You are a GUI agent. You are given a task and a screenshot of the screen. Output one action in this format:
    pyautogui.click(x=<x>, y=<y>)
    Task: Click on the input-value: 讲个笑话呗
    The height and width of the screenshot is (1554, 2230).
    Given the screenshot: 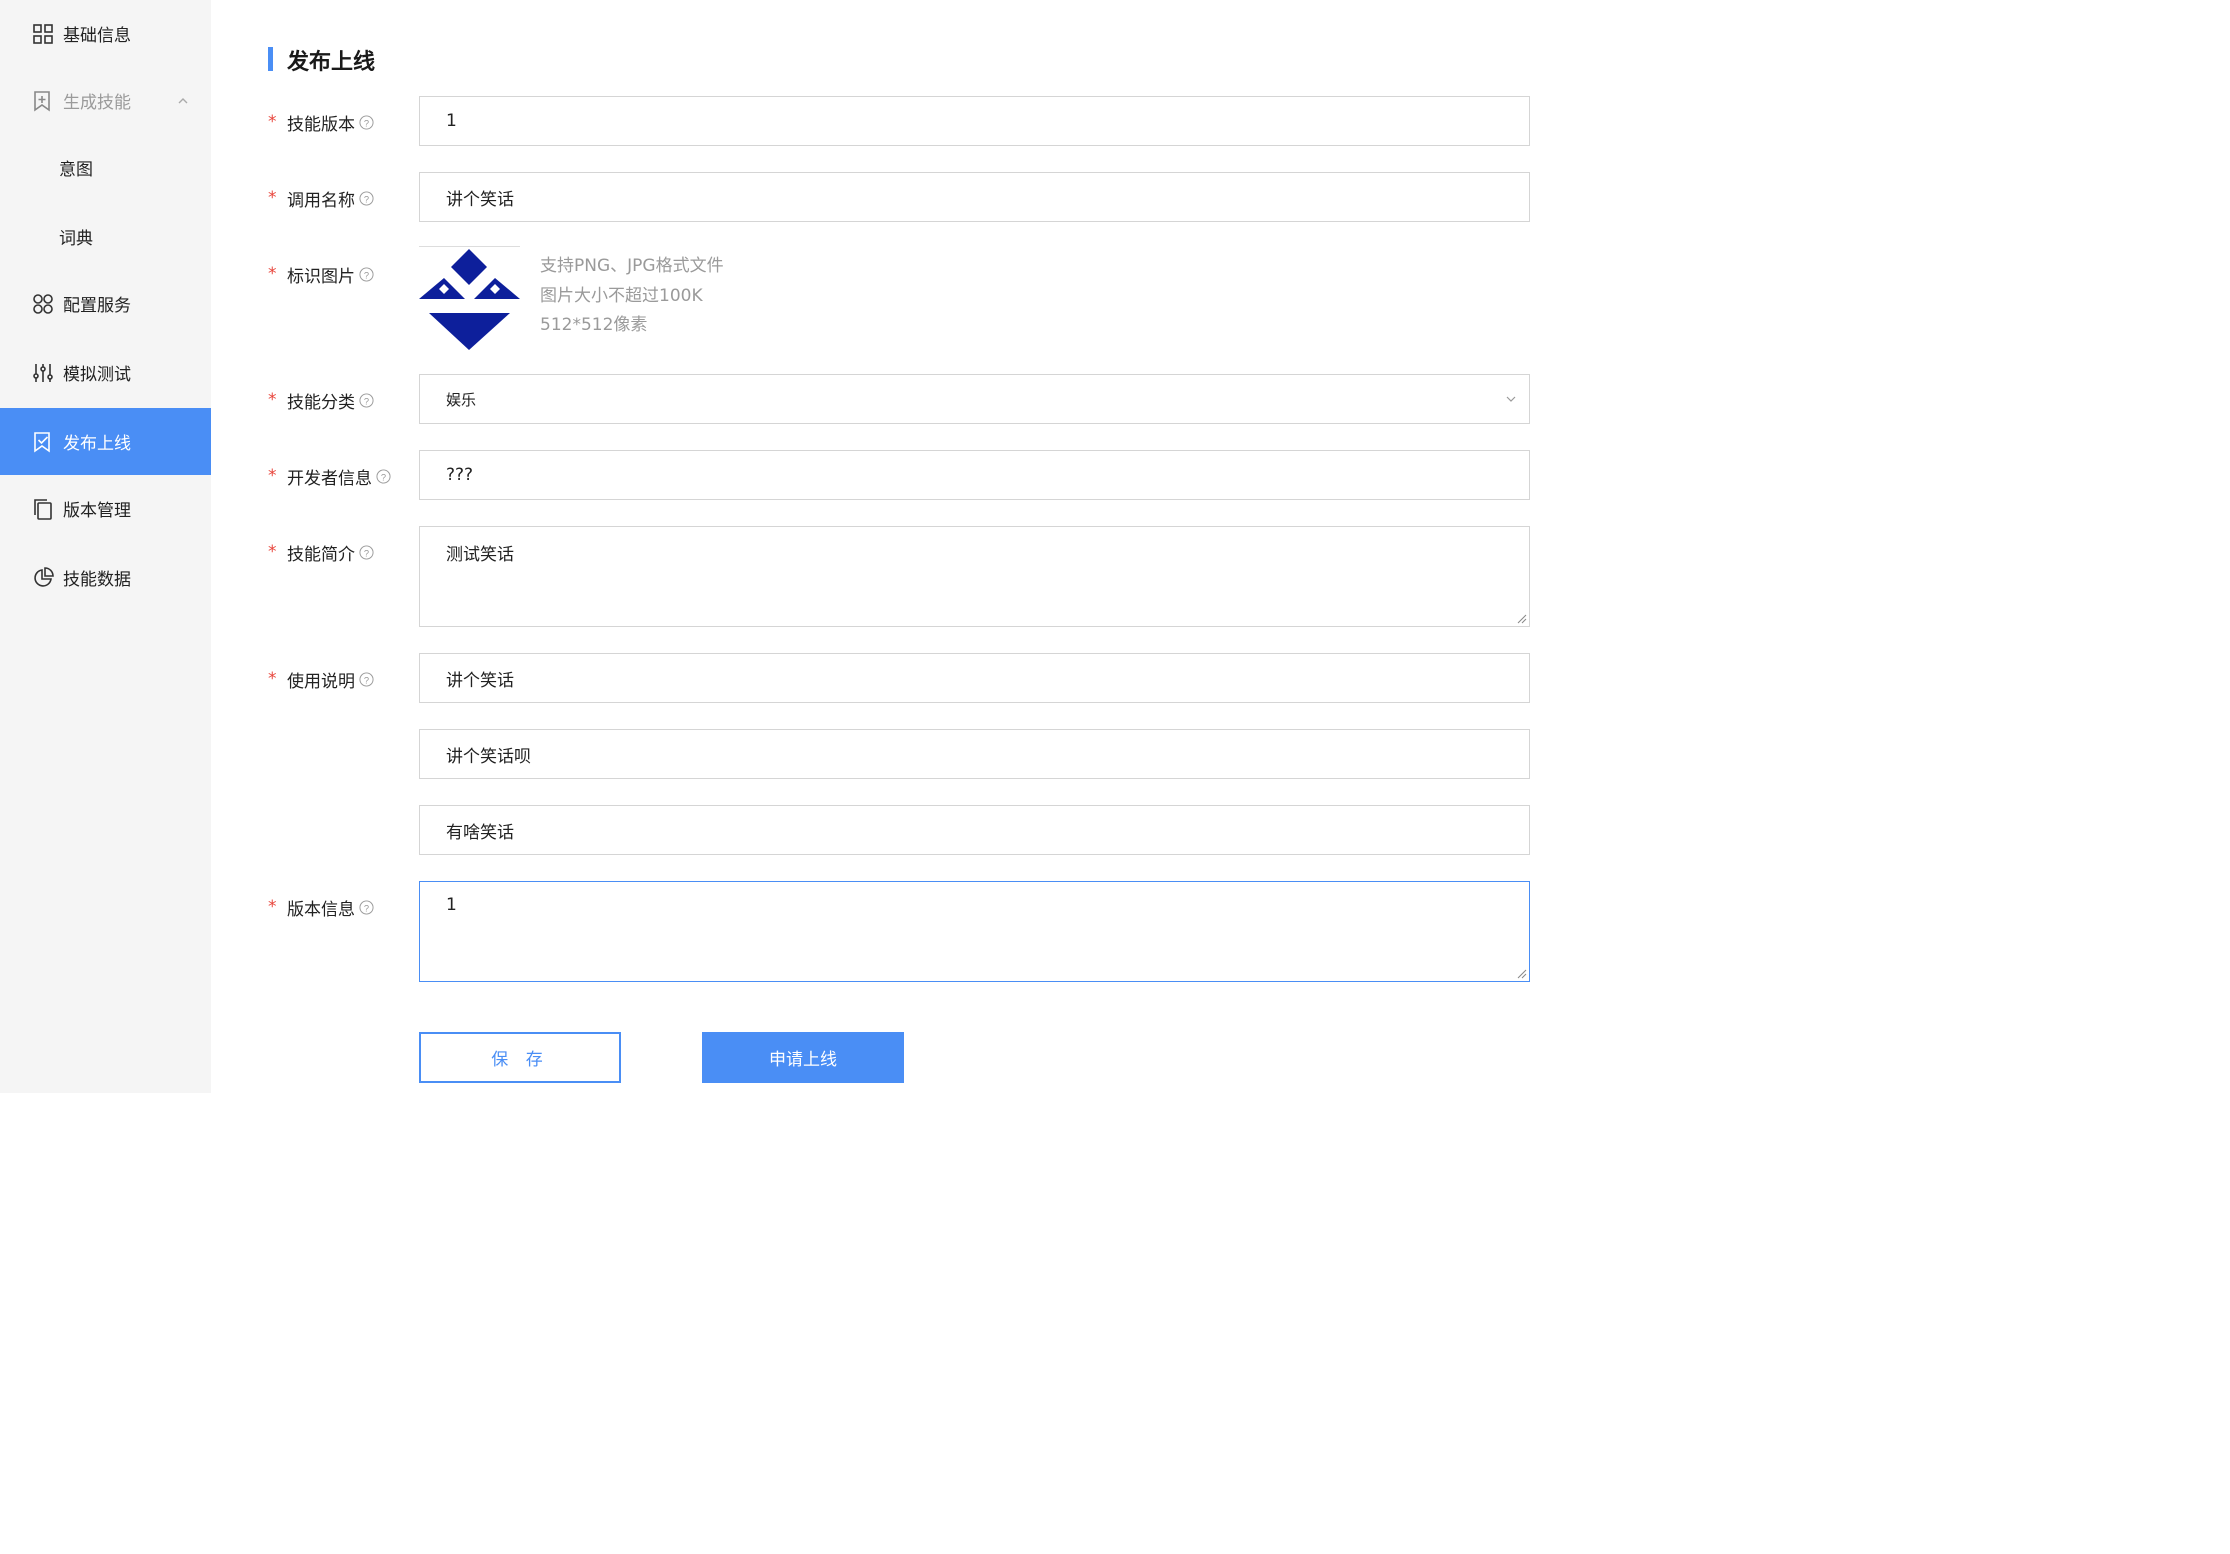 What is the action you would take?
    pyautogui.click(x=488, y=756)
    